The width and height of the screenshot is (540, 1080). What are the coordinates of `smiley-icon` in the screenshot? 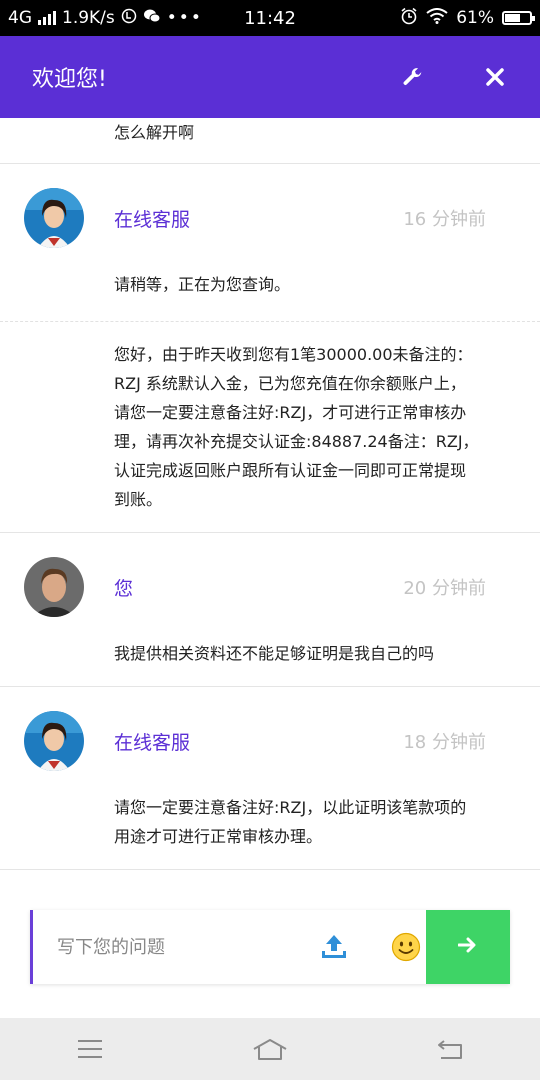 It's located at (406, 947).